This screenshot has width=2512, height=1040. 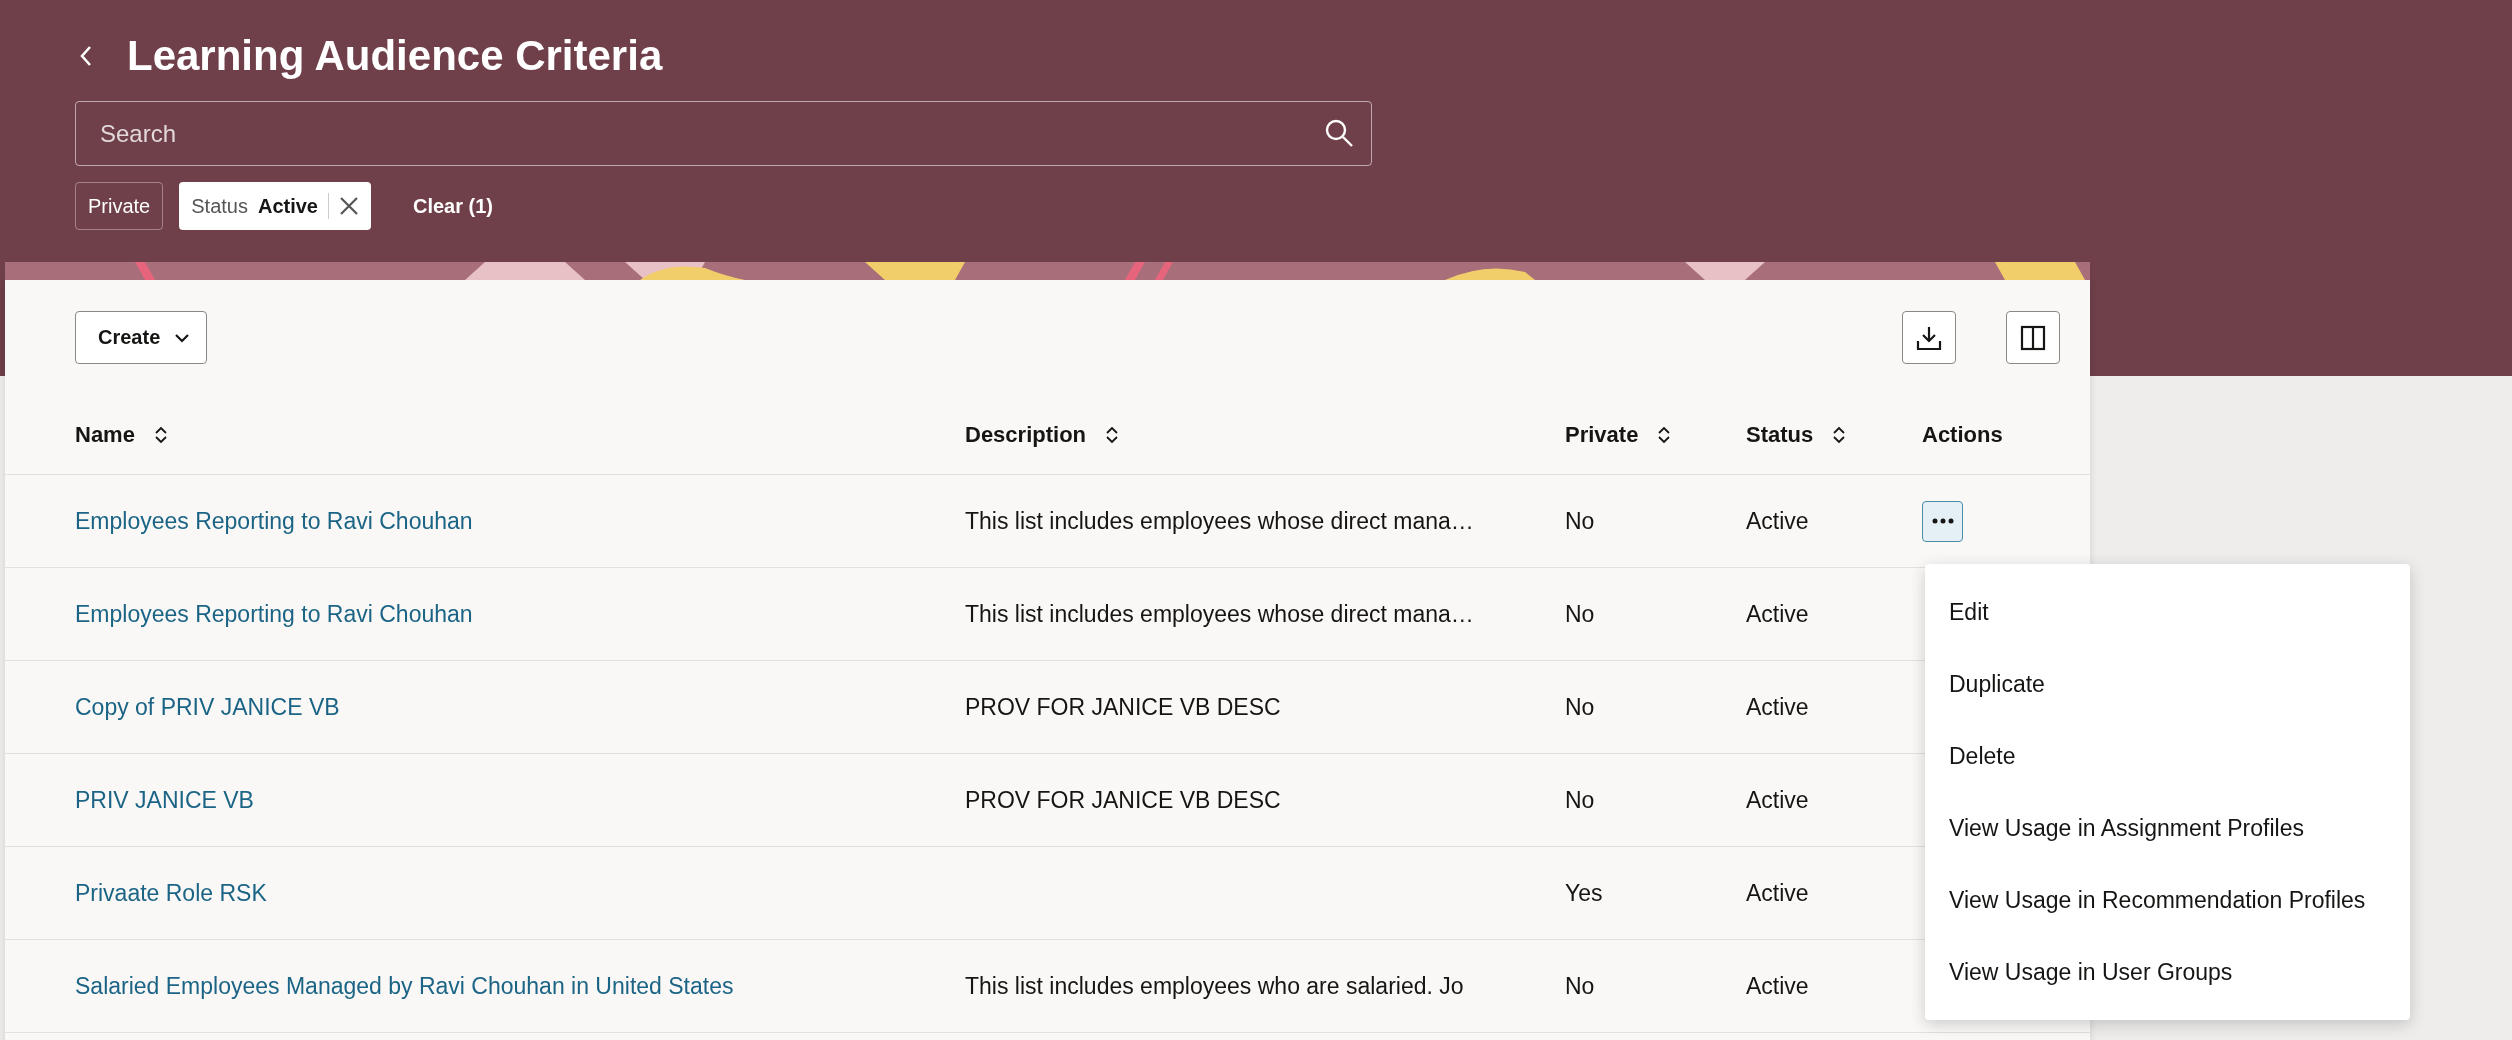 What do you see at coordinates (2167, 612) in the screenshot?
I see `menu-item: Edit` at bounding box center [2167, 612].